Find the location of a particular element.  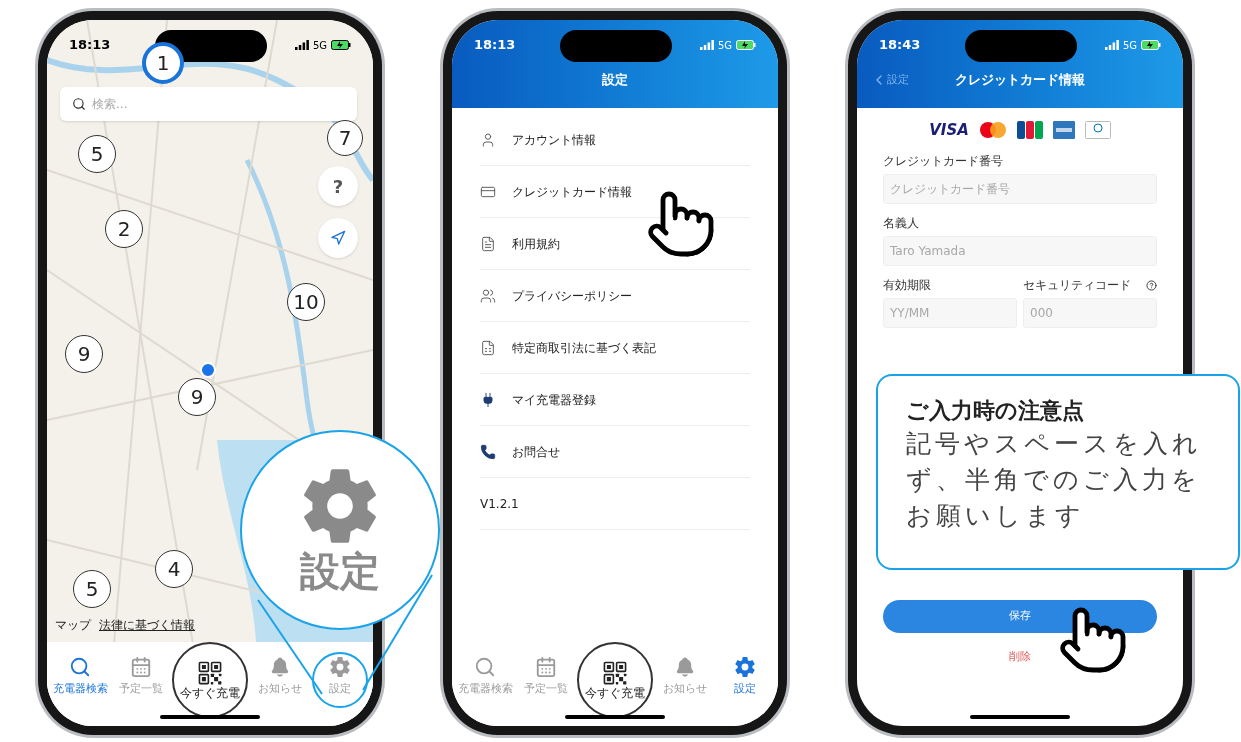

mastercard-logo is located at coordinates (992, 130).